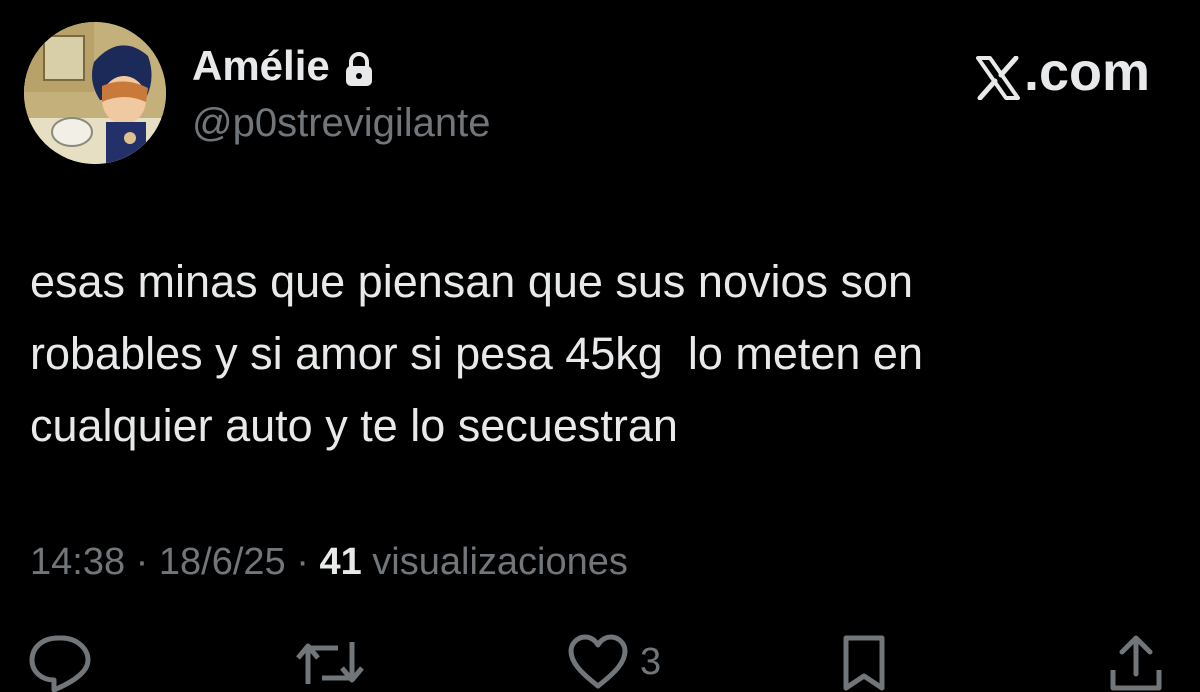 The image size is (1200, 692). What do you see at coordinates (77, 562) in the screenshot?
I see `tweet-time: 14:38` at bounding box center [77, 562].